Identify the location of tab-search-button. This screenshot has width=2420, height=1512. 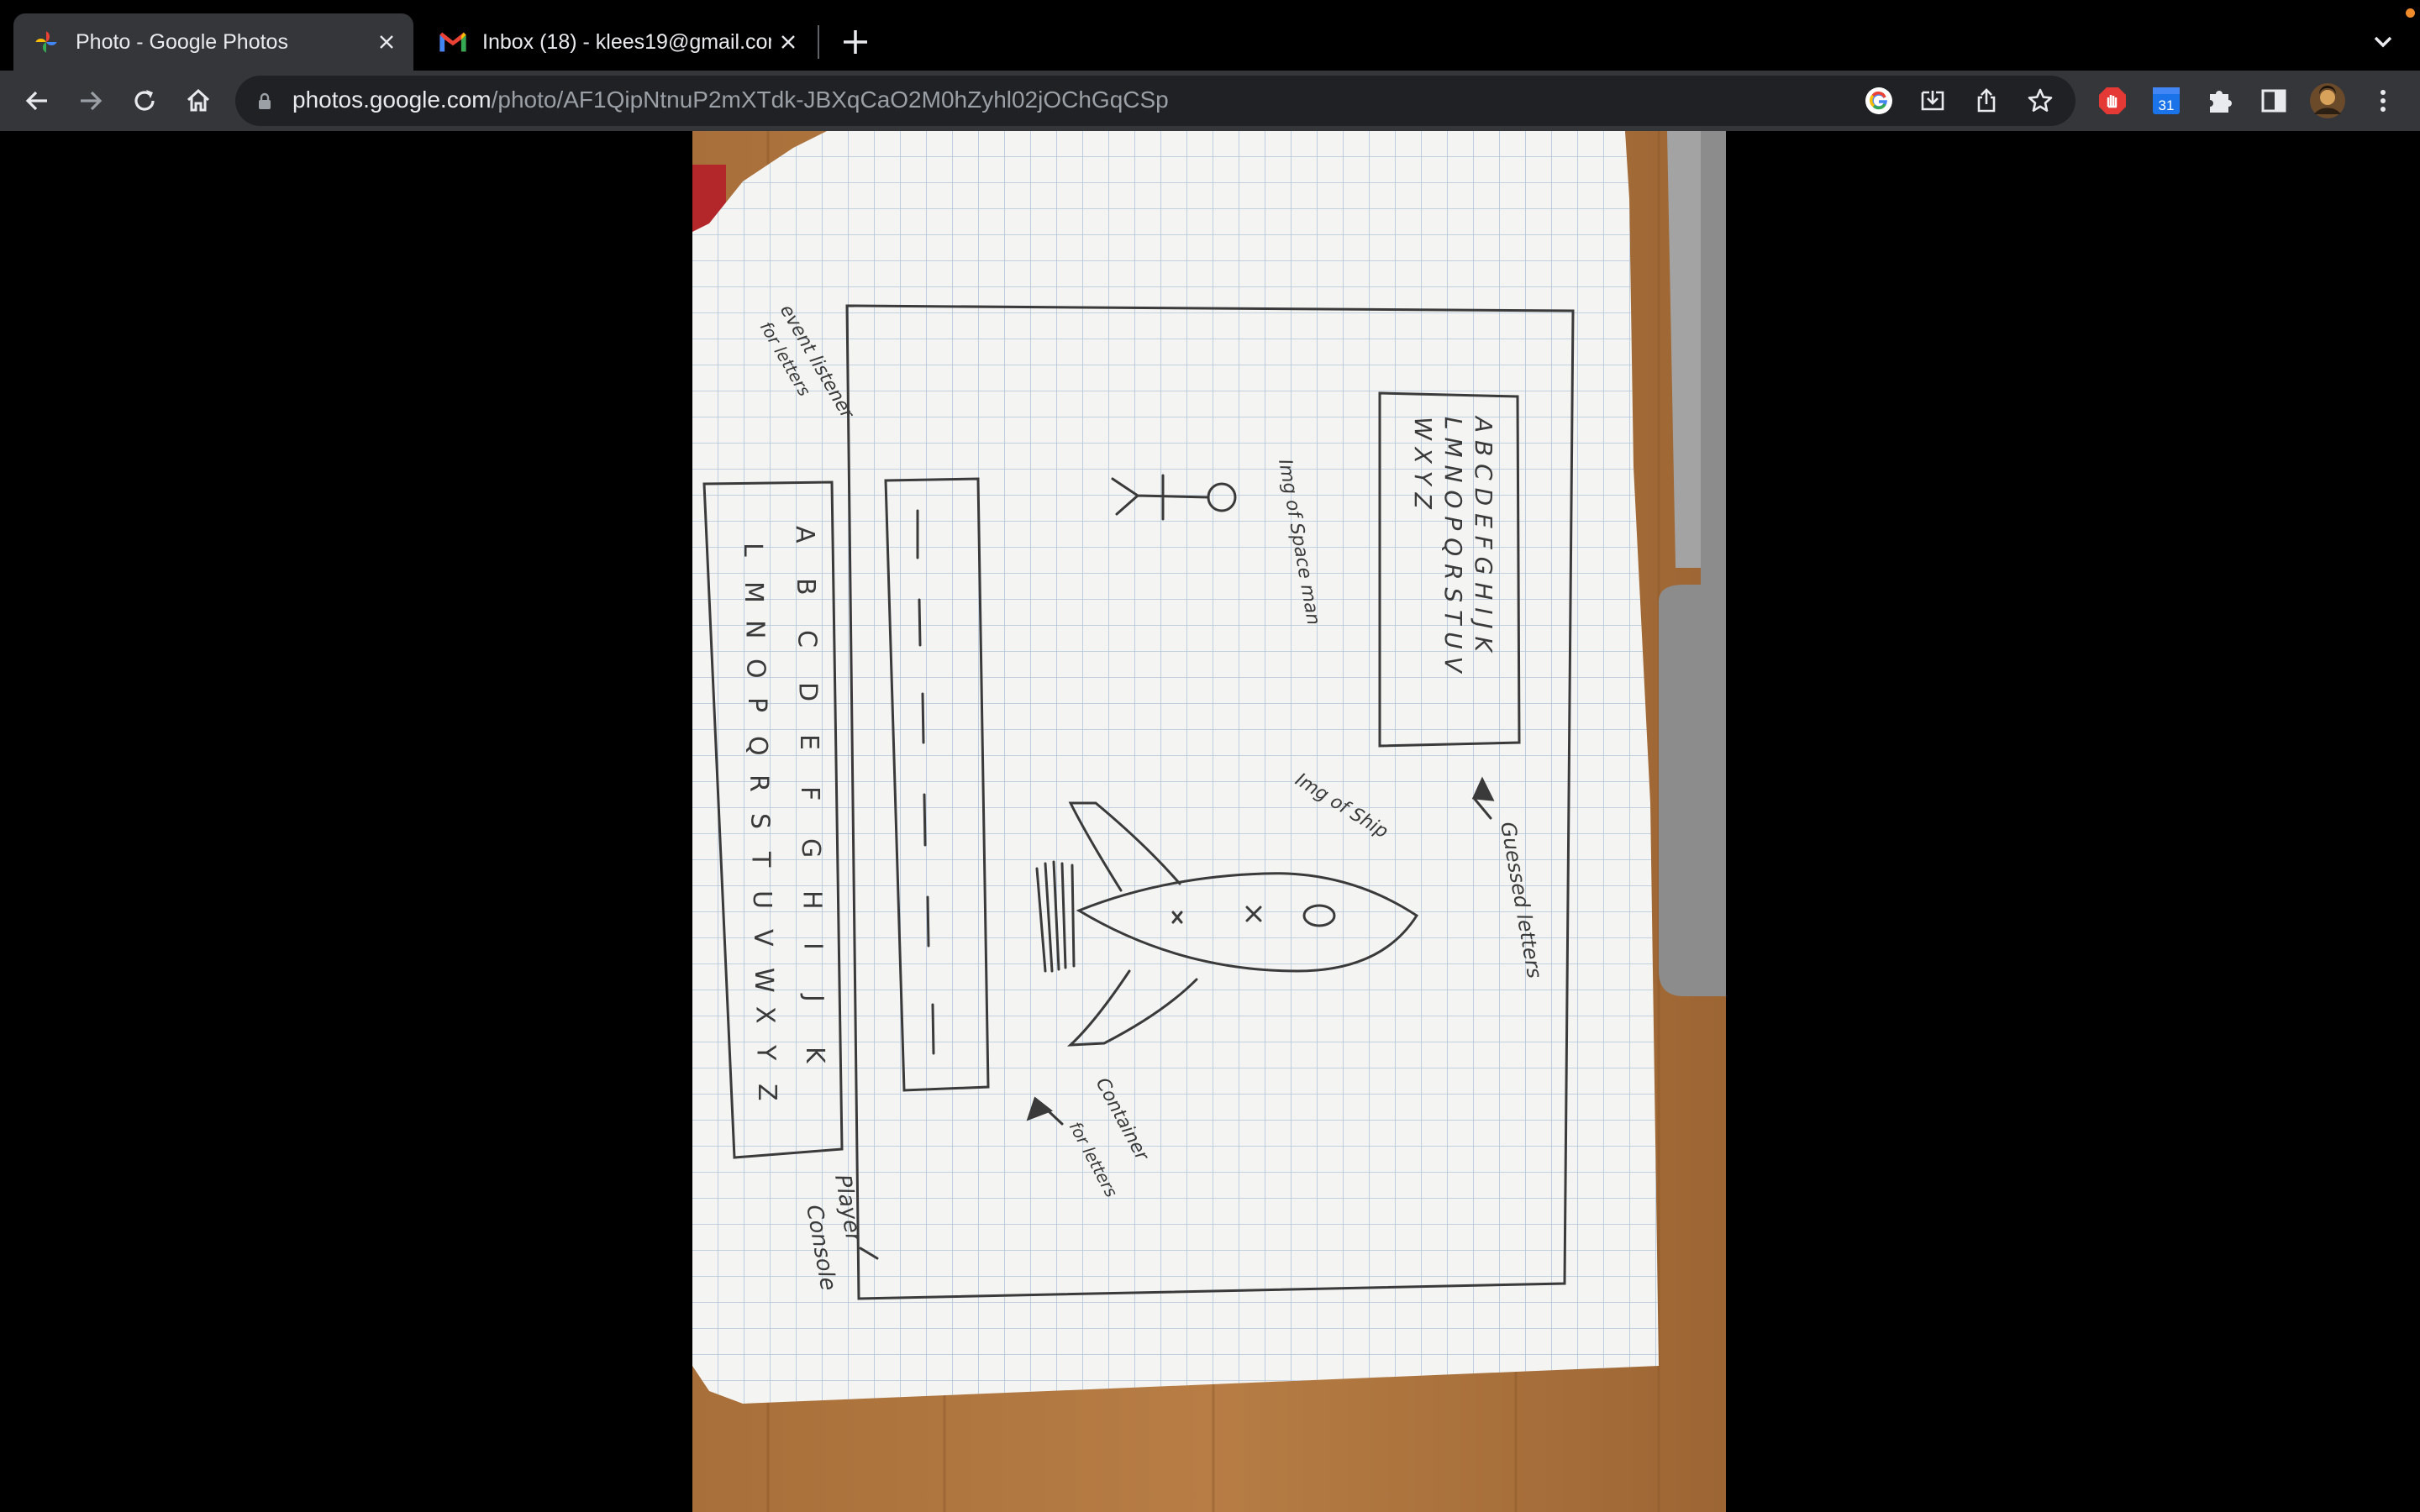
(2383, 42).